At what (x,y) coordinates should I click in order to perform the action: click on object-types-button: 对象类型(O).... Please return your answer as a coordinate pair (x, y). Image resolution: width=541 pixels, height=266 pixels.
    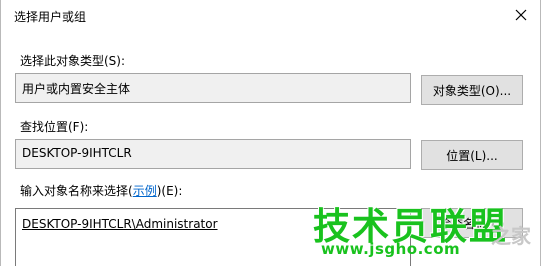
    Looking at the image, I should click on (472, 90).